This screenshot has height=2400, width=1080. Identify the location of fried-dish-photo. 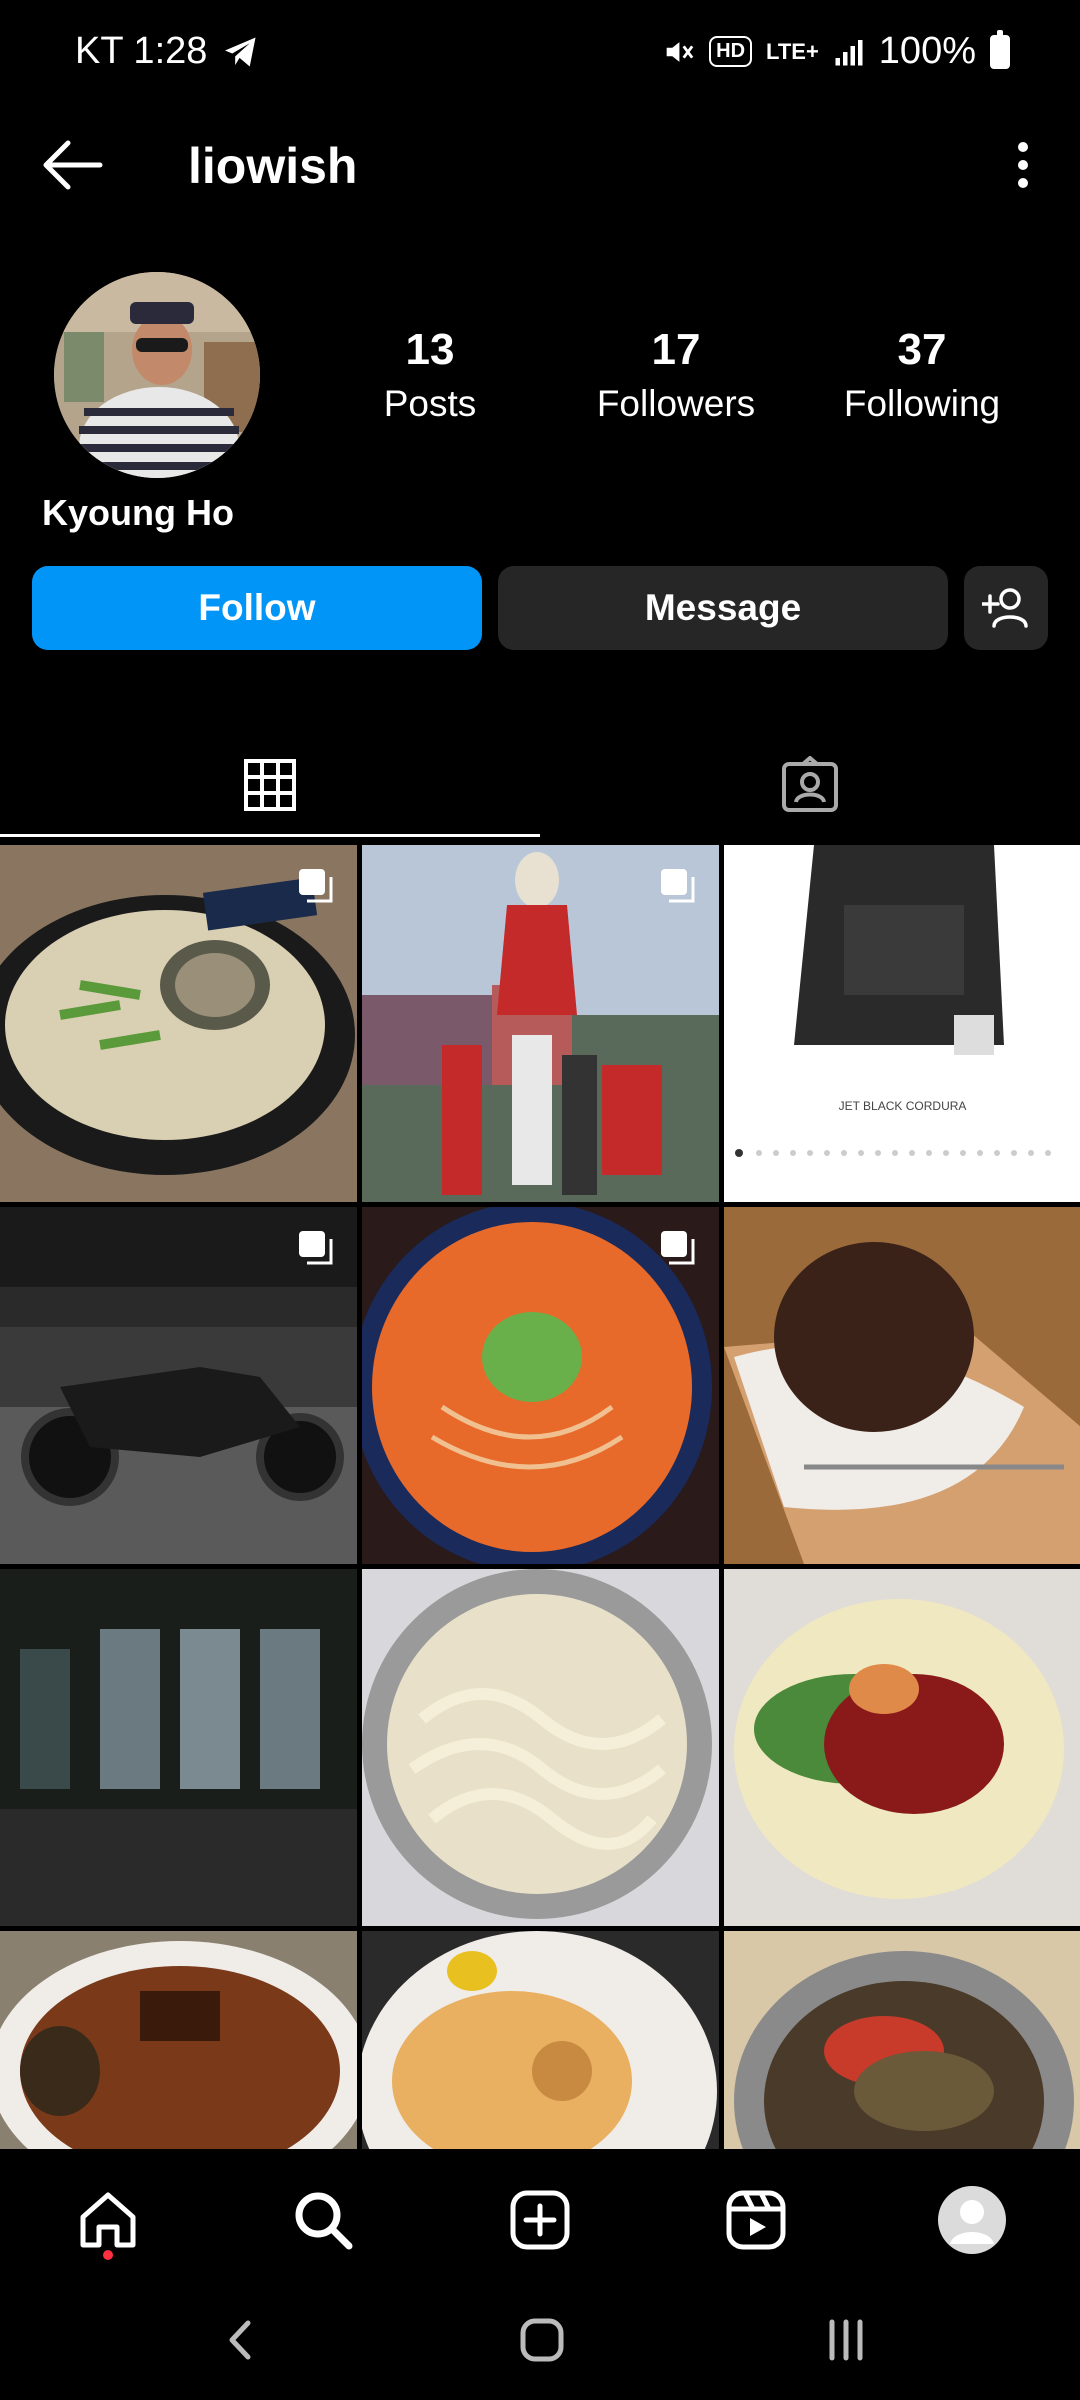
(540, 2040).